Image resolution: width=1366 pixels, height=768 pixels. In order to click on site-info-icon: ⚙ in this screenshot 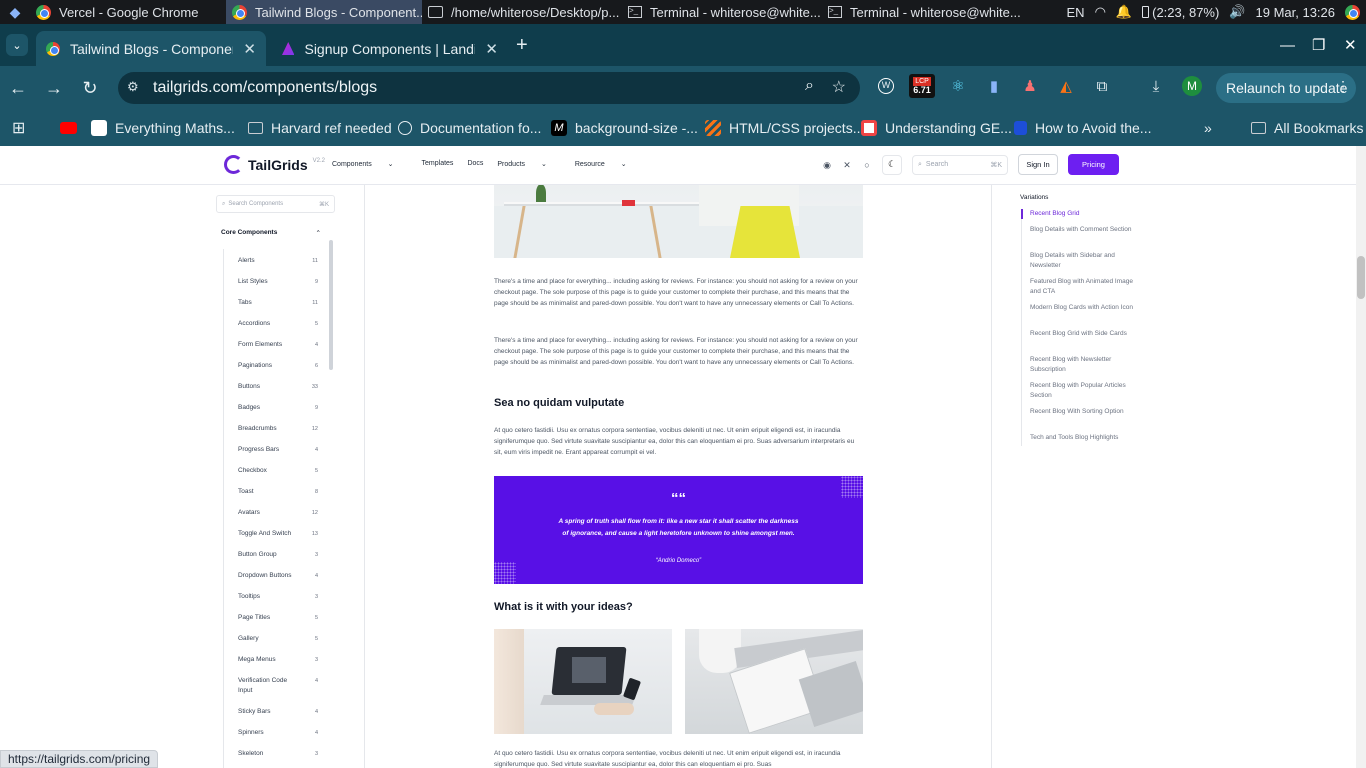, I will do `click(133, 87)`.